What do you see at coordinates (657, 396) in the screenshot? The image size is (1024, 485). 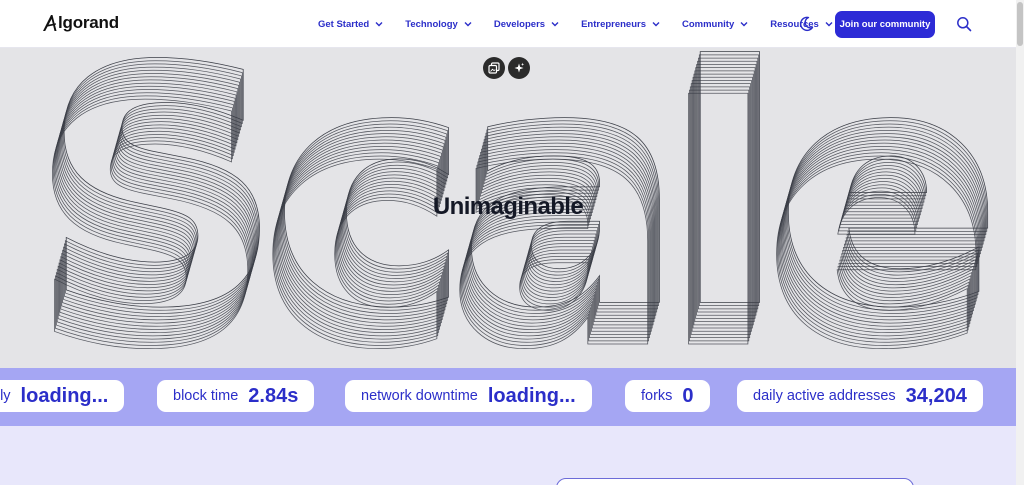 I see `stat-label: forks` at bounding box center [657, 396].